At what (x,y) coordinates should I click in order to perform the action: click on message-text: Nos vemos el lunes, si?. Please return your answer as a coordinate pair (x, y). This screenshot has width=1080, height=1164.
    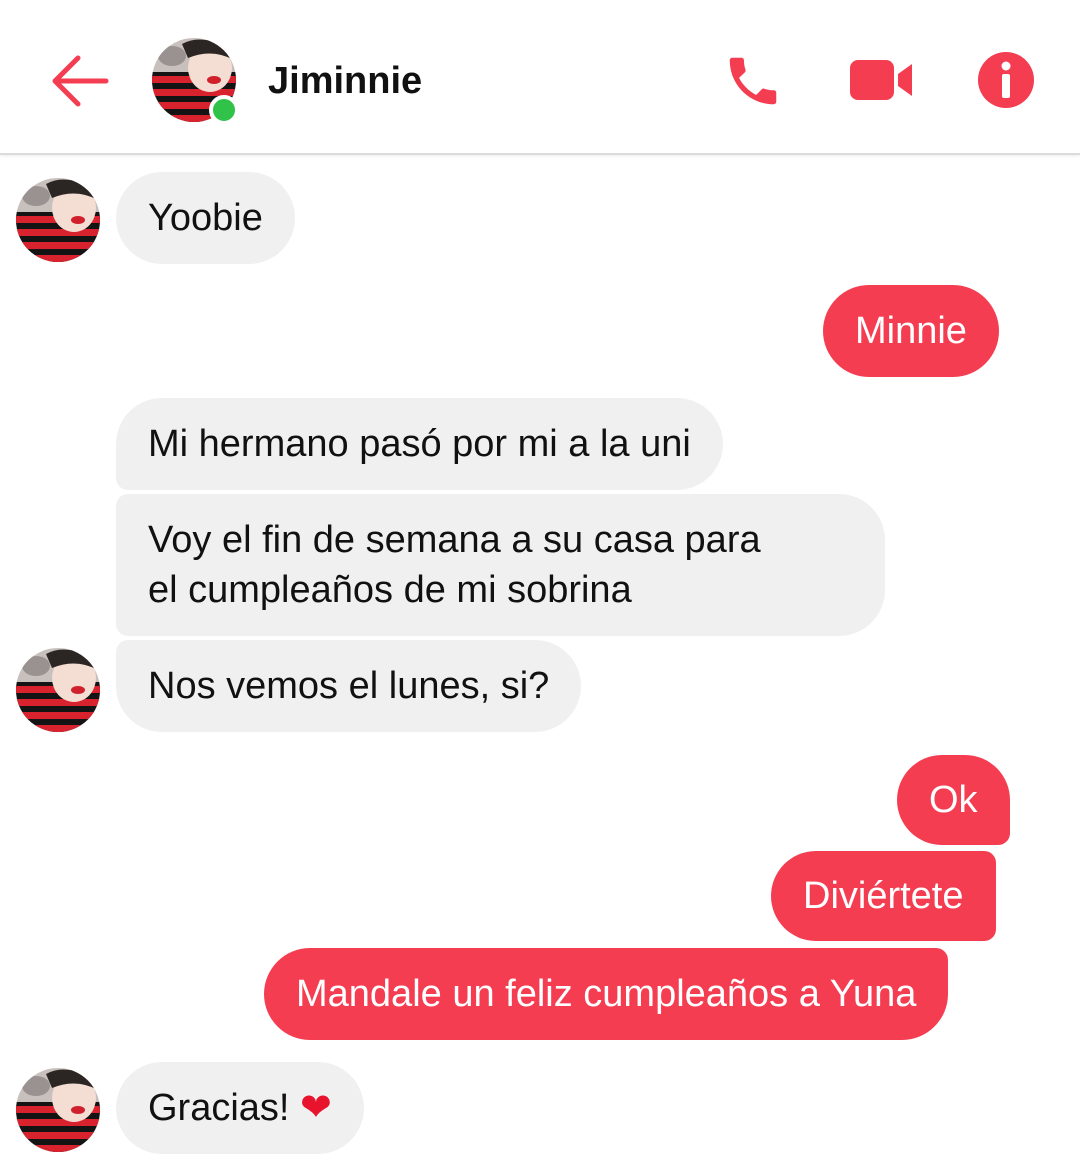
    Looking at the image, I should click on (349, 686).